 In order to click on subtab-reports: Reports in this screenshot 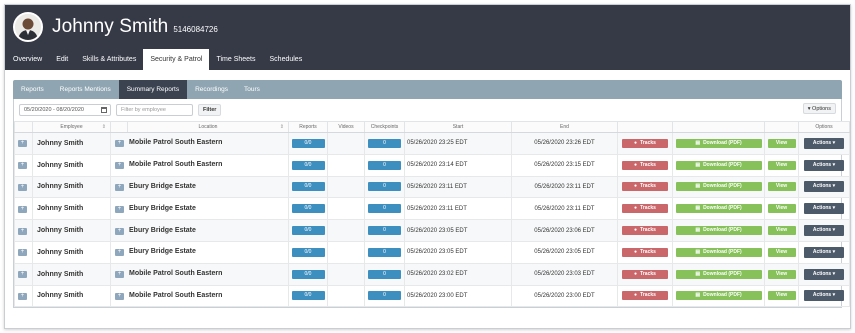, I will do `click(32, 89)`.